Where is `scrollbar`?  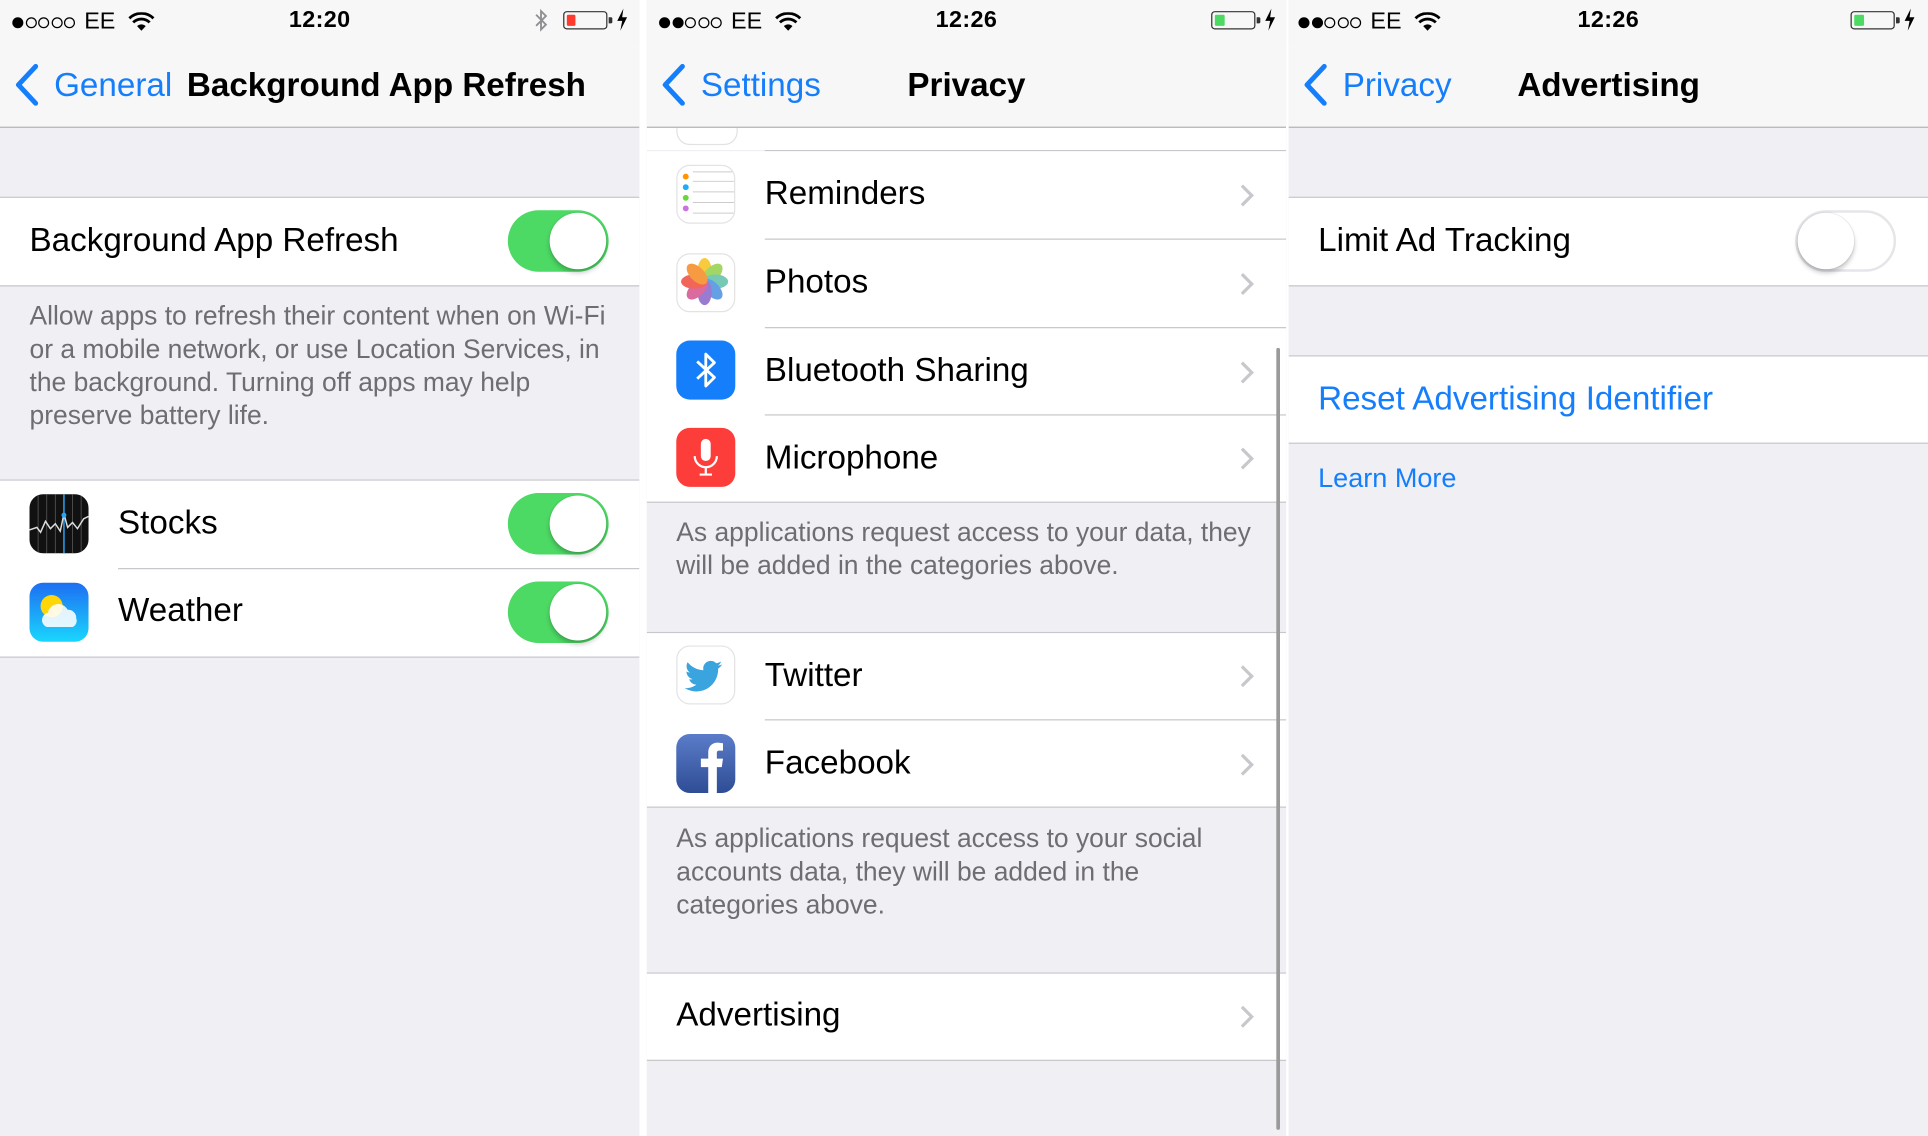
scrollbar is located at coordinates (1278, 738).